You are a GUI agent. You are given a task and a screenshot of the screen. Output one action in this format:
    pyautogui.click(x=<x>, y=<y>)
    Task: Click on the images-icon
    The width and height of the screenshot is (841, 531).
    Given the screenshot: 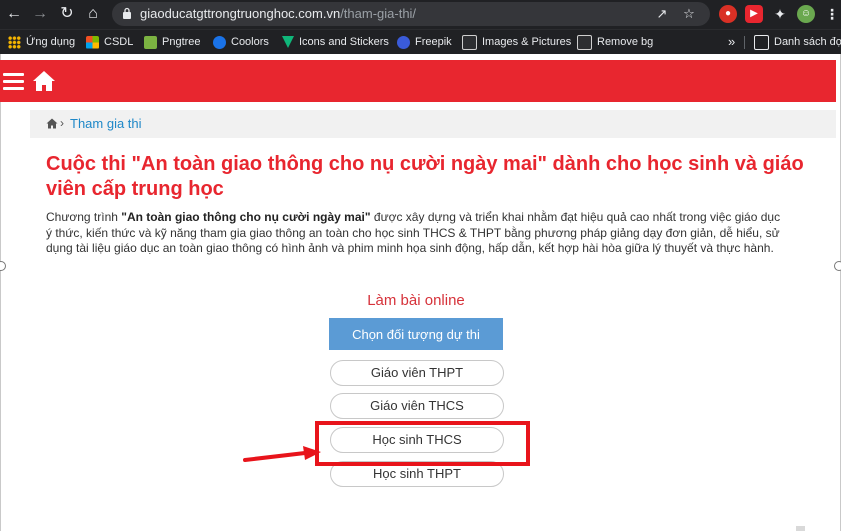 What is the action you would take?
    pyautogui.click(x=469, y=42)
    